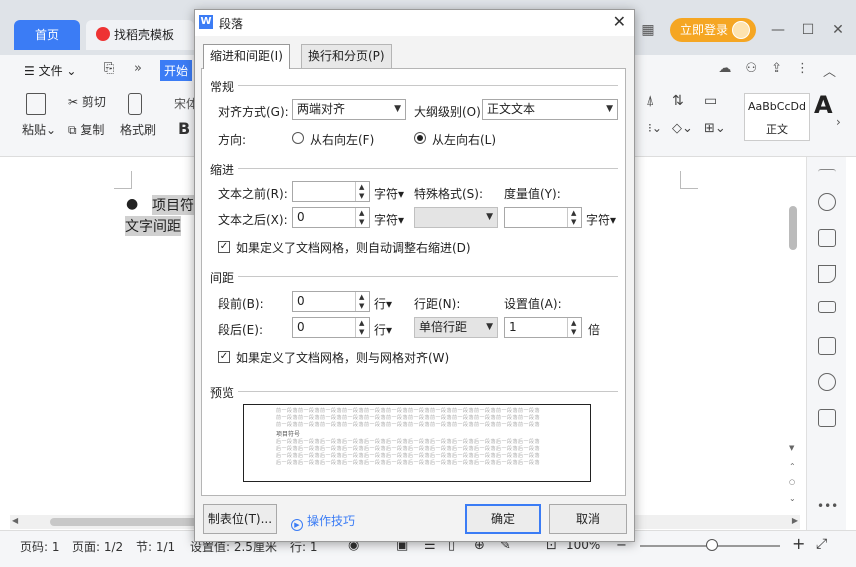 The width and height of the screenshot is (856, 567). Describe the element at coordinates (383, 329) in the screenshot. I see `space-after-unit: 行▾` at that location.